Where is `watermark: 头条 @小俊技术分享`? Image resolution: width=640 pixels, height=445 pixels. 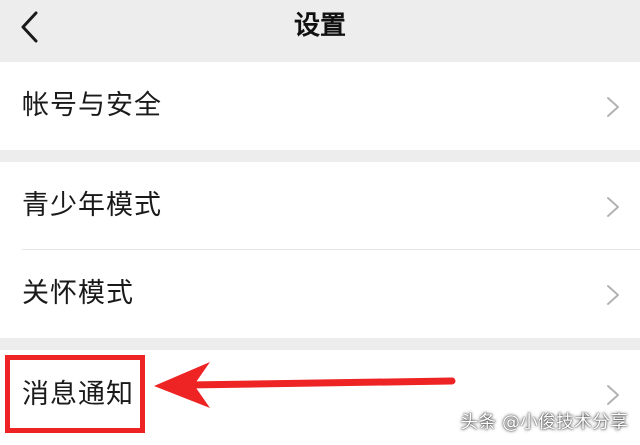 watermark: 头条 @小俊技术分享 is located at coordinates (544, 422).